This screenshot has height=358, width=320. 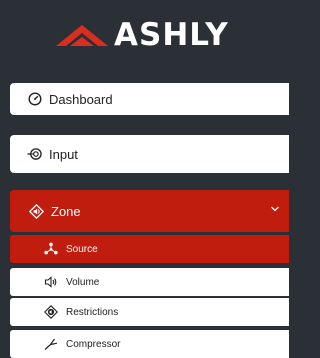 I want to click on volume-speaker-icon, so click(x=51, y=282).